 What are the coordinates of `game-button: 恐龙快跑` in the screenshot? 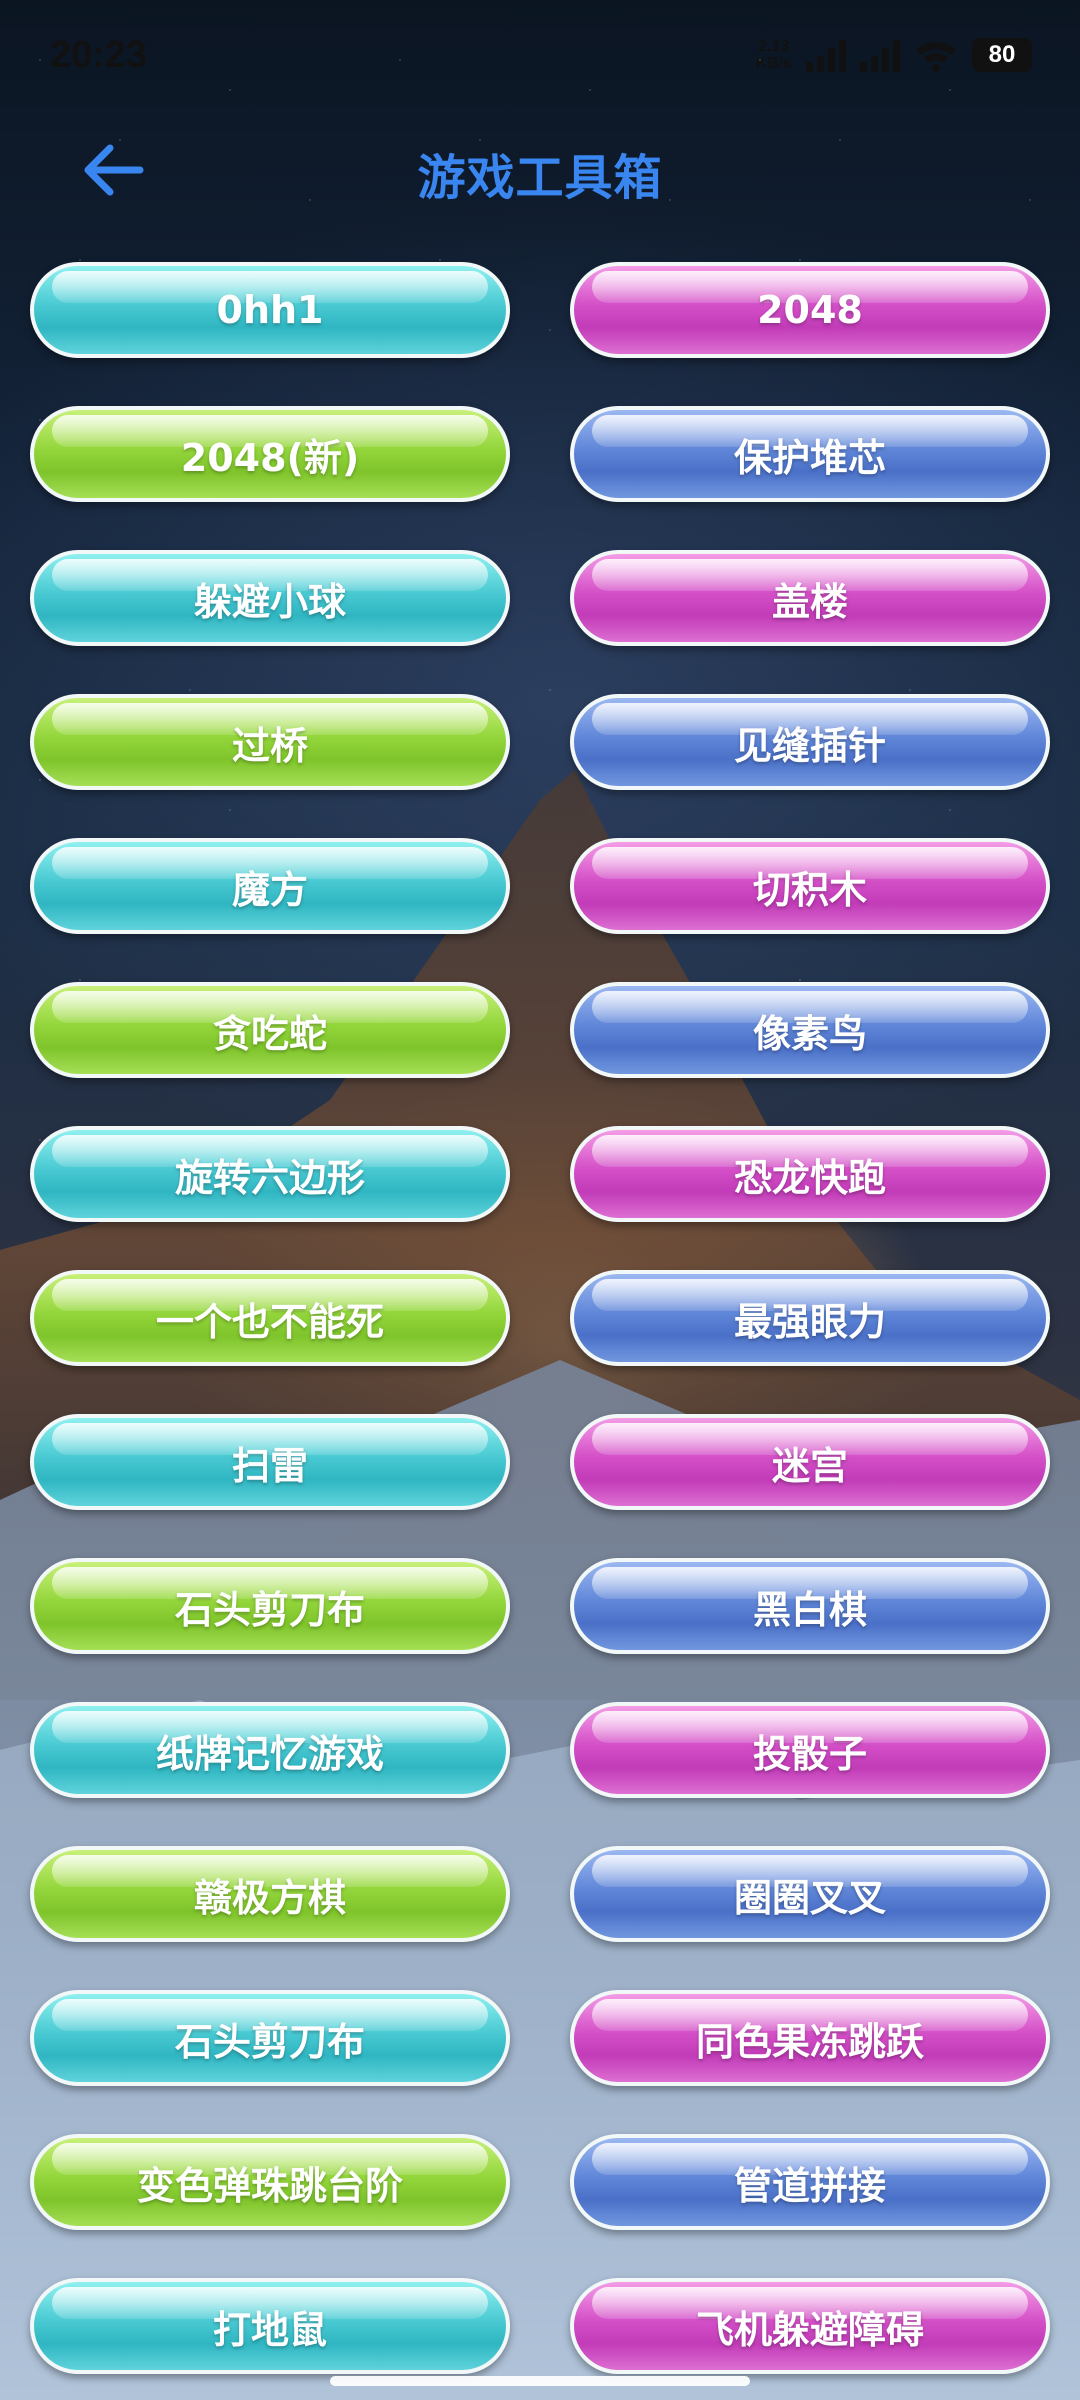 It's located at (810, 1174).